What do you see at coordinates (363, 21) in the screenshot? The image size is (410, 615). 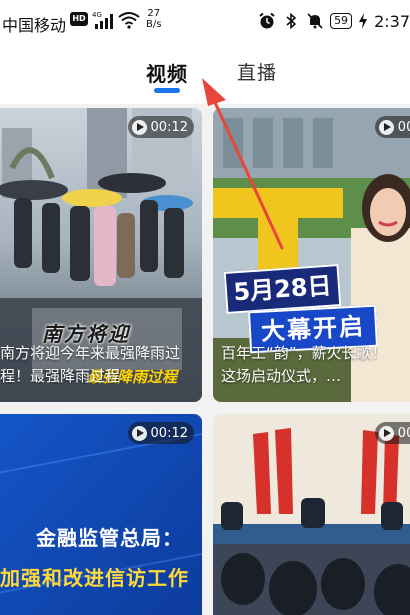 I see `charging-icon` at bounding box center [363, 21].